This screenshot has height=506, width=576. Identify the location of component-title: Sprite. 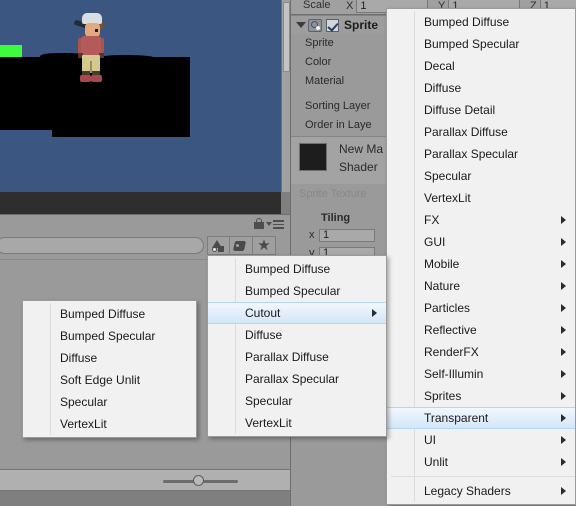
(361, 25).